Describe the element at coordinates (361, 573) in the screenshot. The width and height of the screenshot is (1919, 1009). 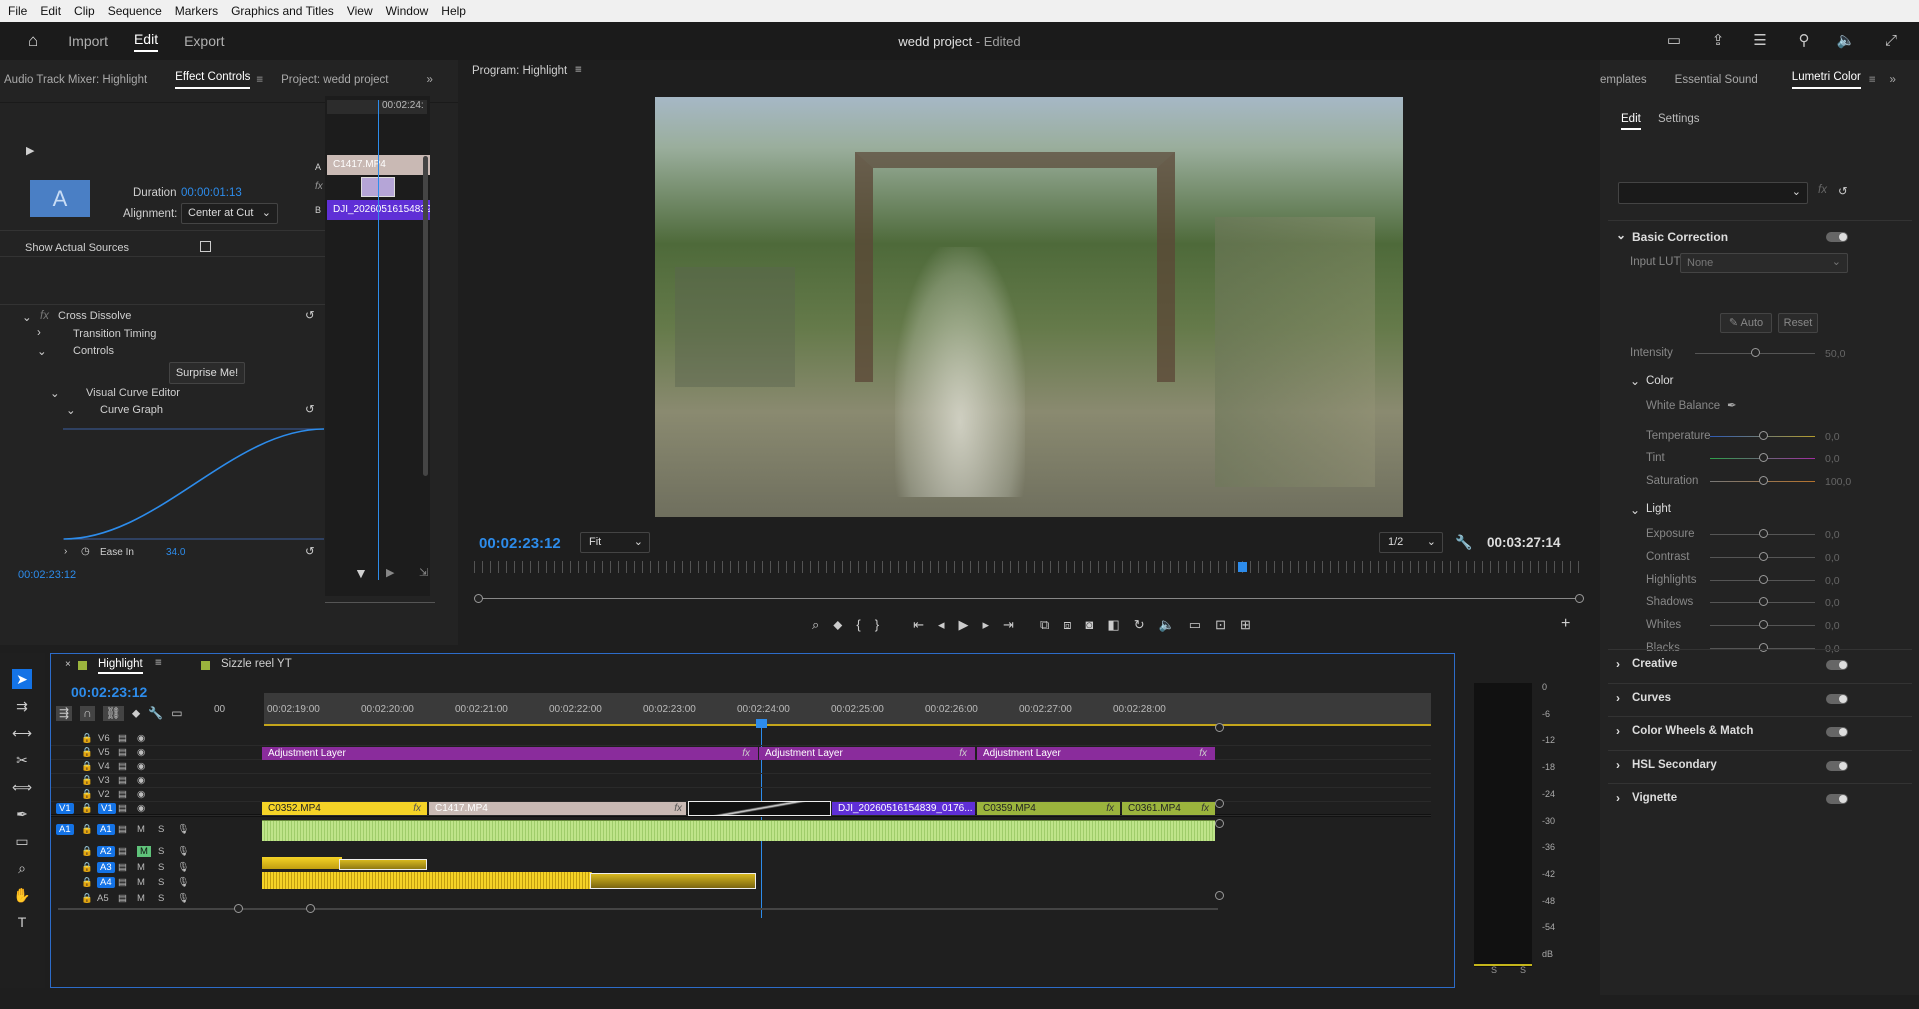
I see `filter-icon: ▼` at that location.